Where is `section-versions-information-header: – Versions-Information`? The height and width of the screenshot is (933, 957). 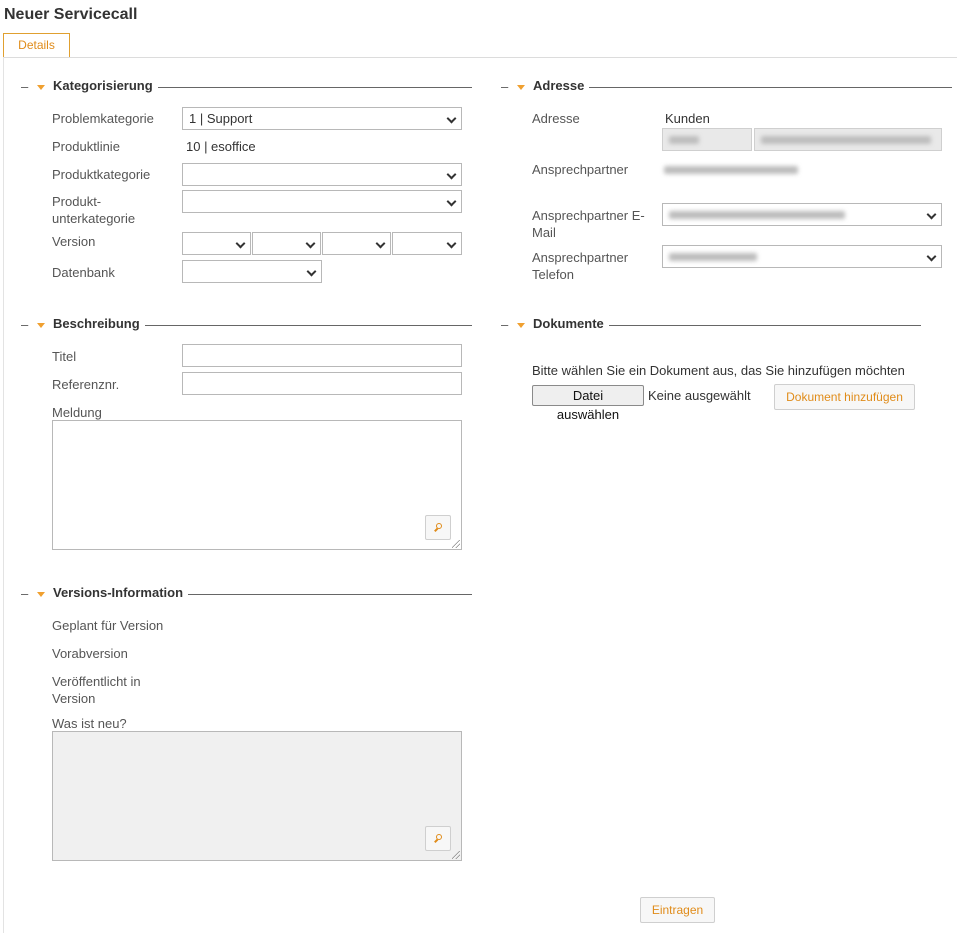 section-versions-information-header: – Versions-Information is located at coordinates (246, 595).